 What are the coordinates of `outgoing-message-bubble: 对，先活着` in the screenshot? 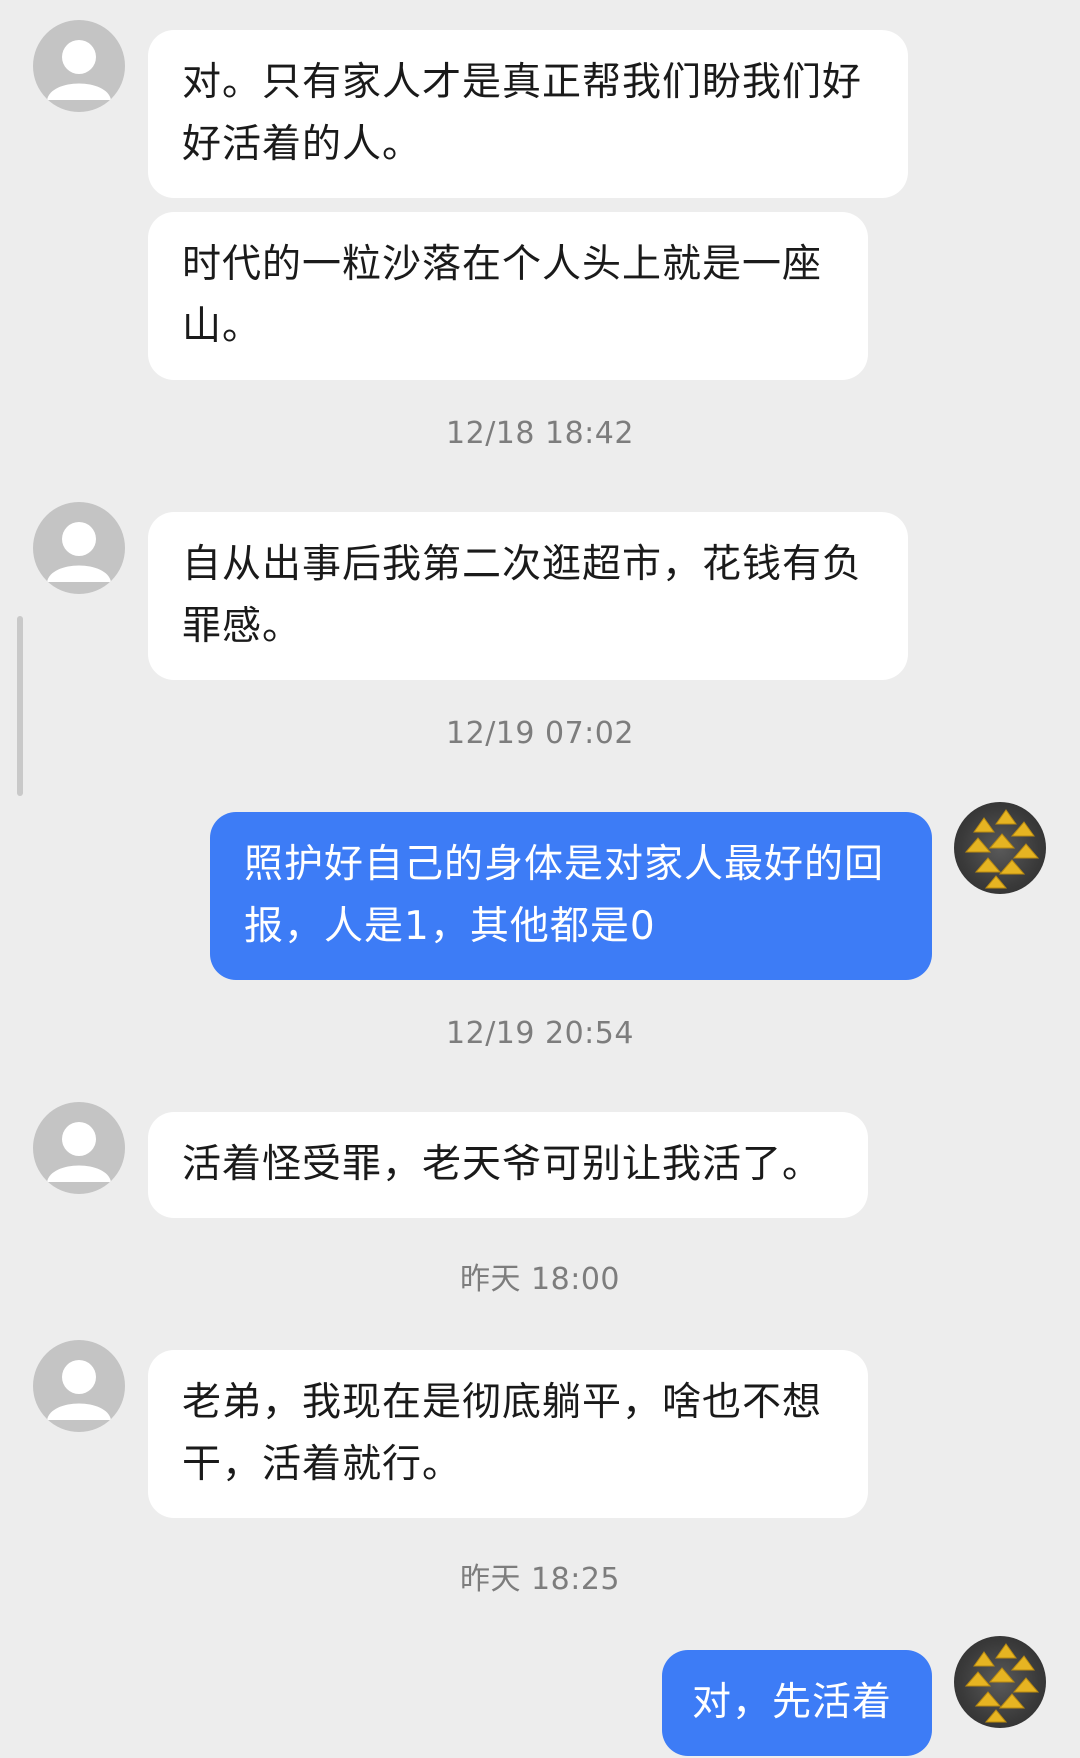 It's located at (797, 1703).